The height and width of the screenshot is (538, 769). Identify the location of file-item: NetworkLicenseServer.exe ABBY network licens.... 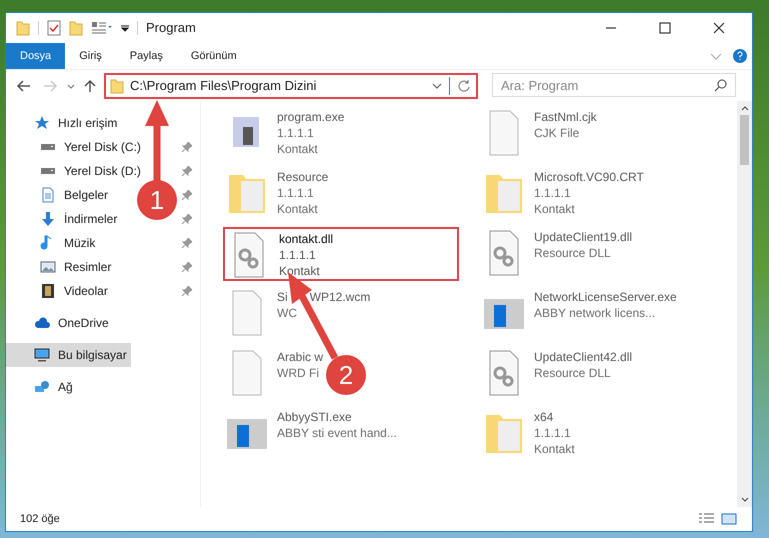
(579, 314).